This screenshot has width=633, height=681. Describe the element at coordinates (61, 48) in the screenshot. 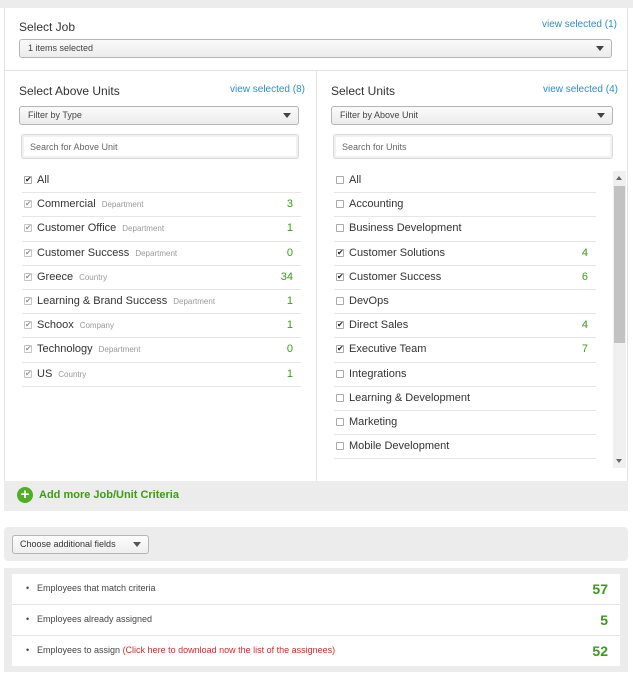

I see `job-select-value: 1 items selected` at that location.